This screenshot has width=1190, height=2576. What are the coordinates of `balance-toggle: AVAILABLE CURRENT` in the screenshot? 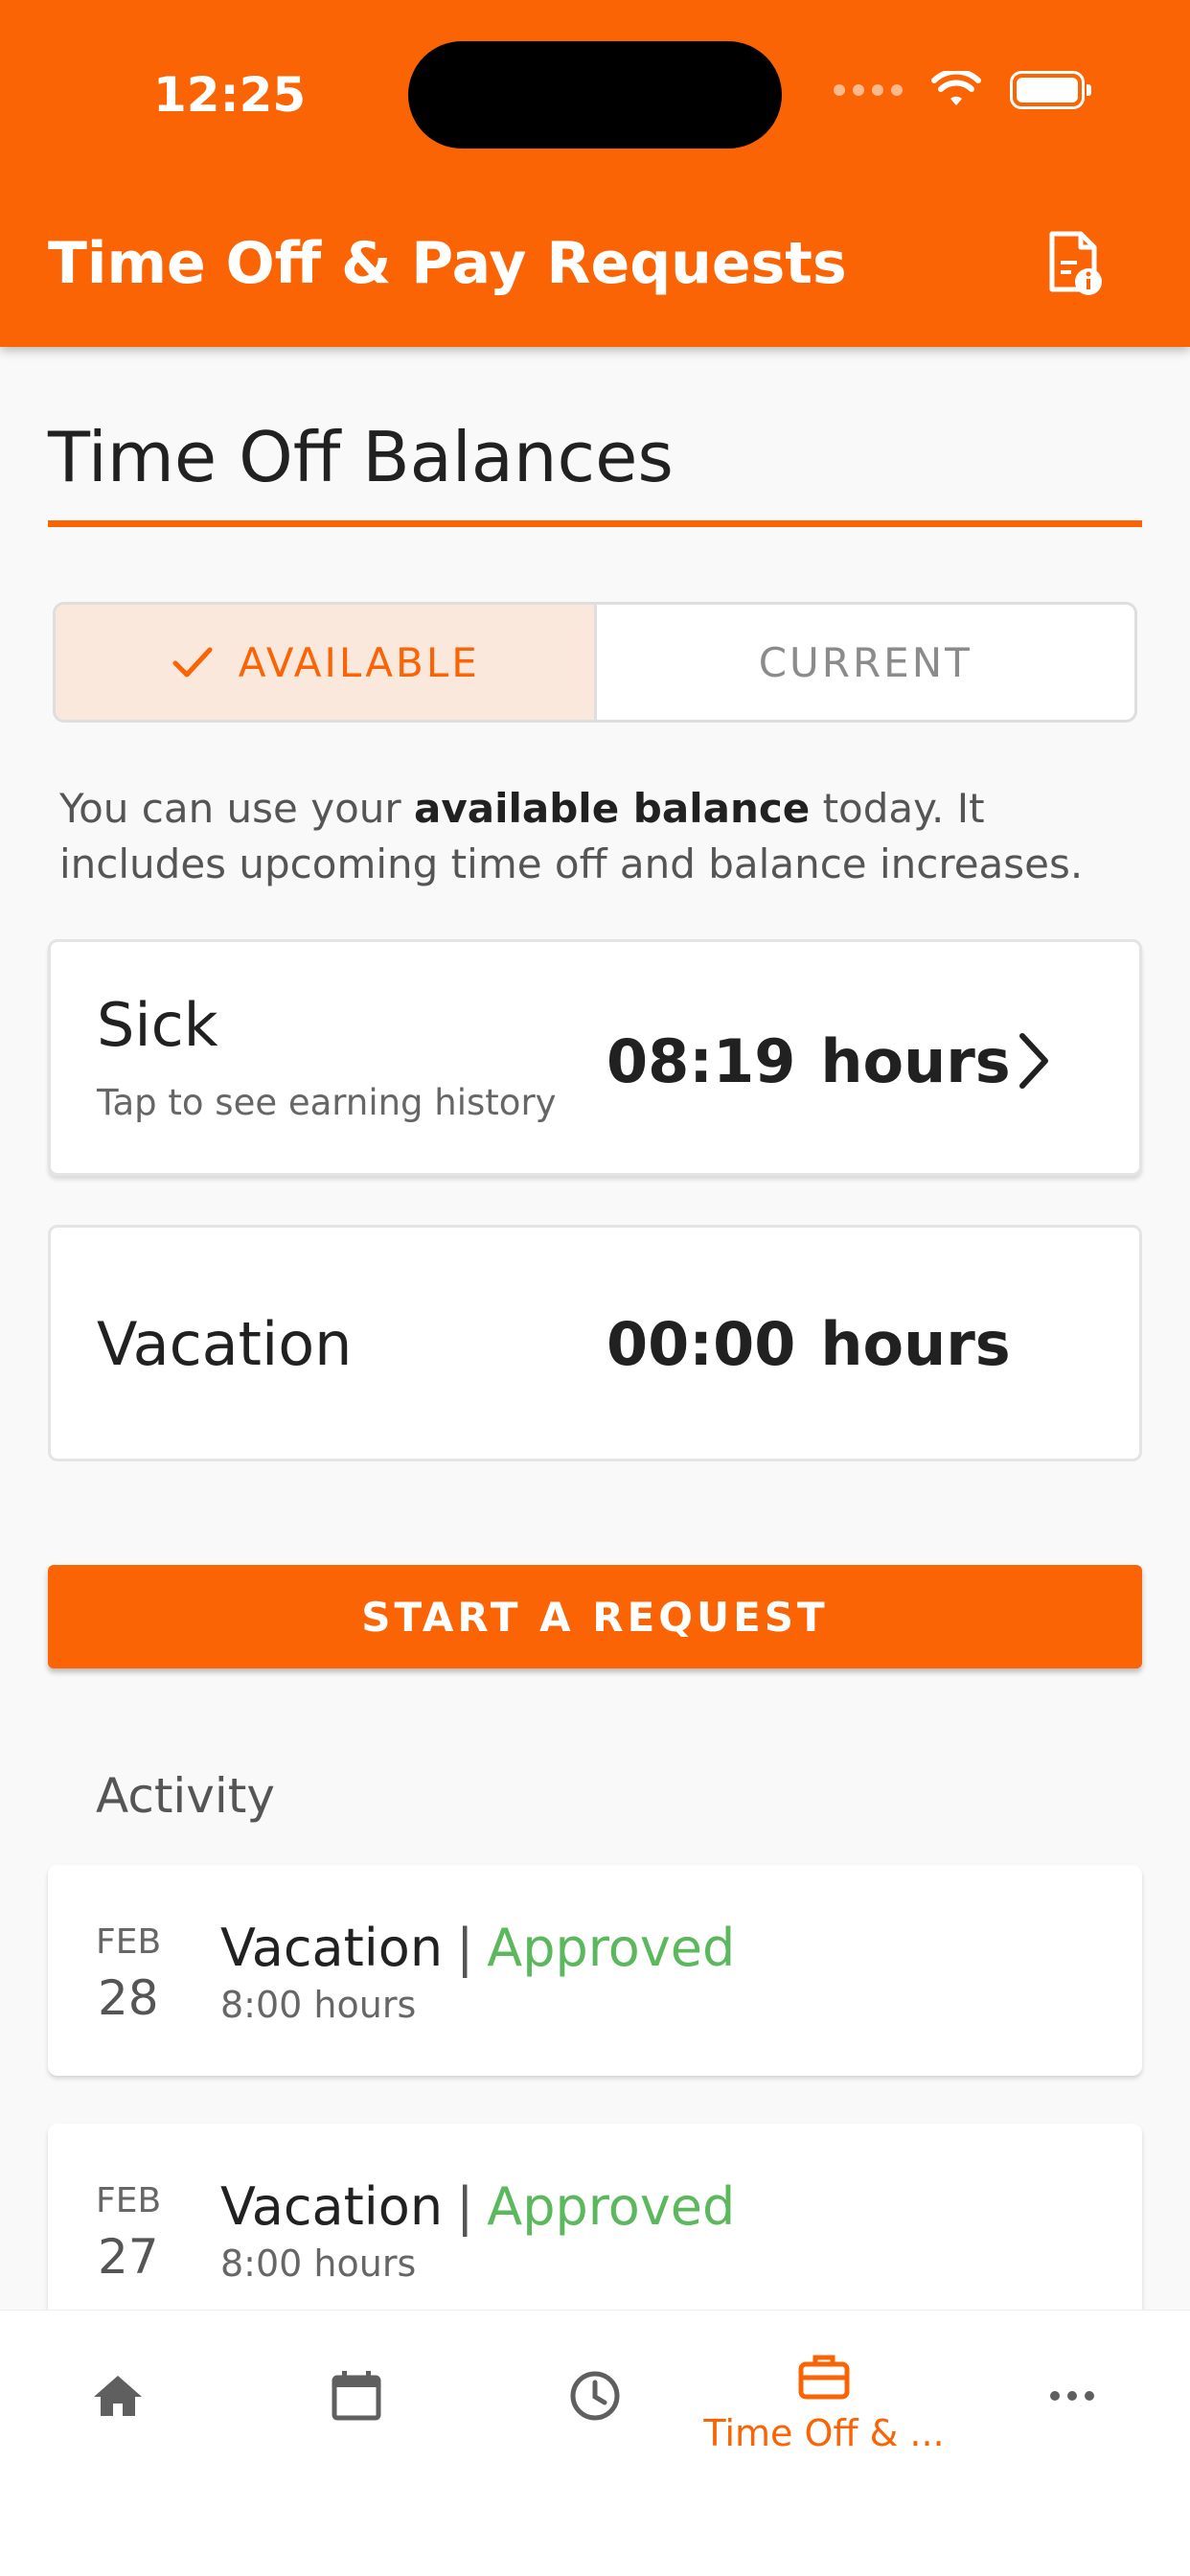 It's located at (595, 662).